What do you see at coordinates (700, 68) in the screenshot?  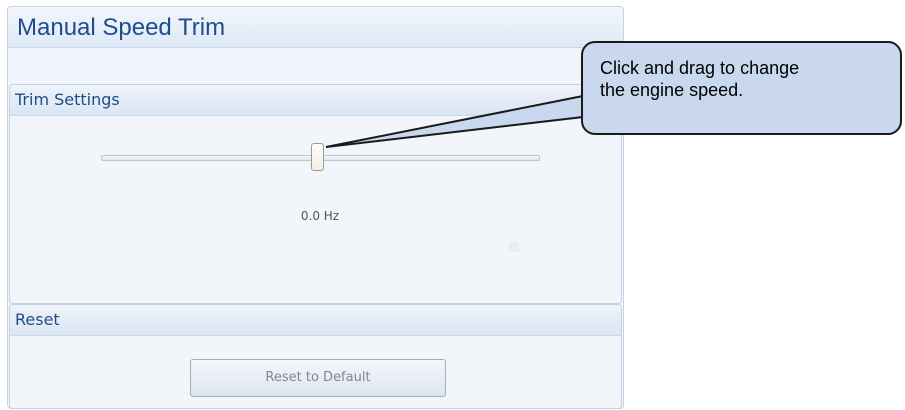 I see `callout-line-1: Click and drag to change` at bounding box center [700, 68].